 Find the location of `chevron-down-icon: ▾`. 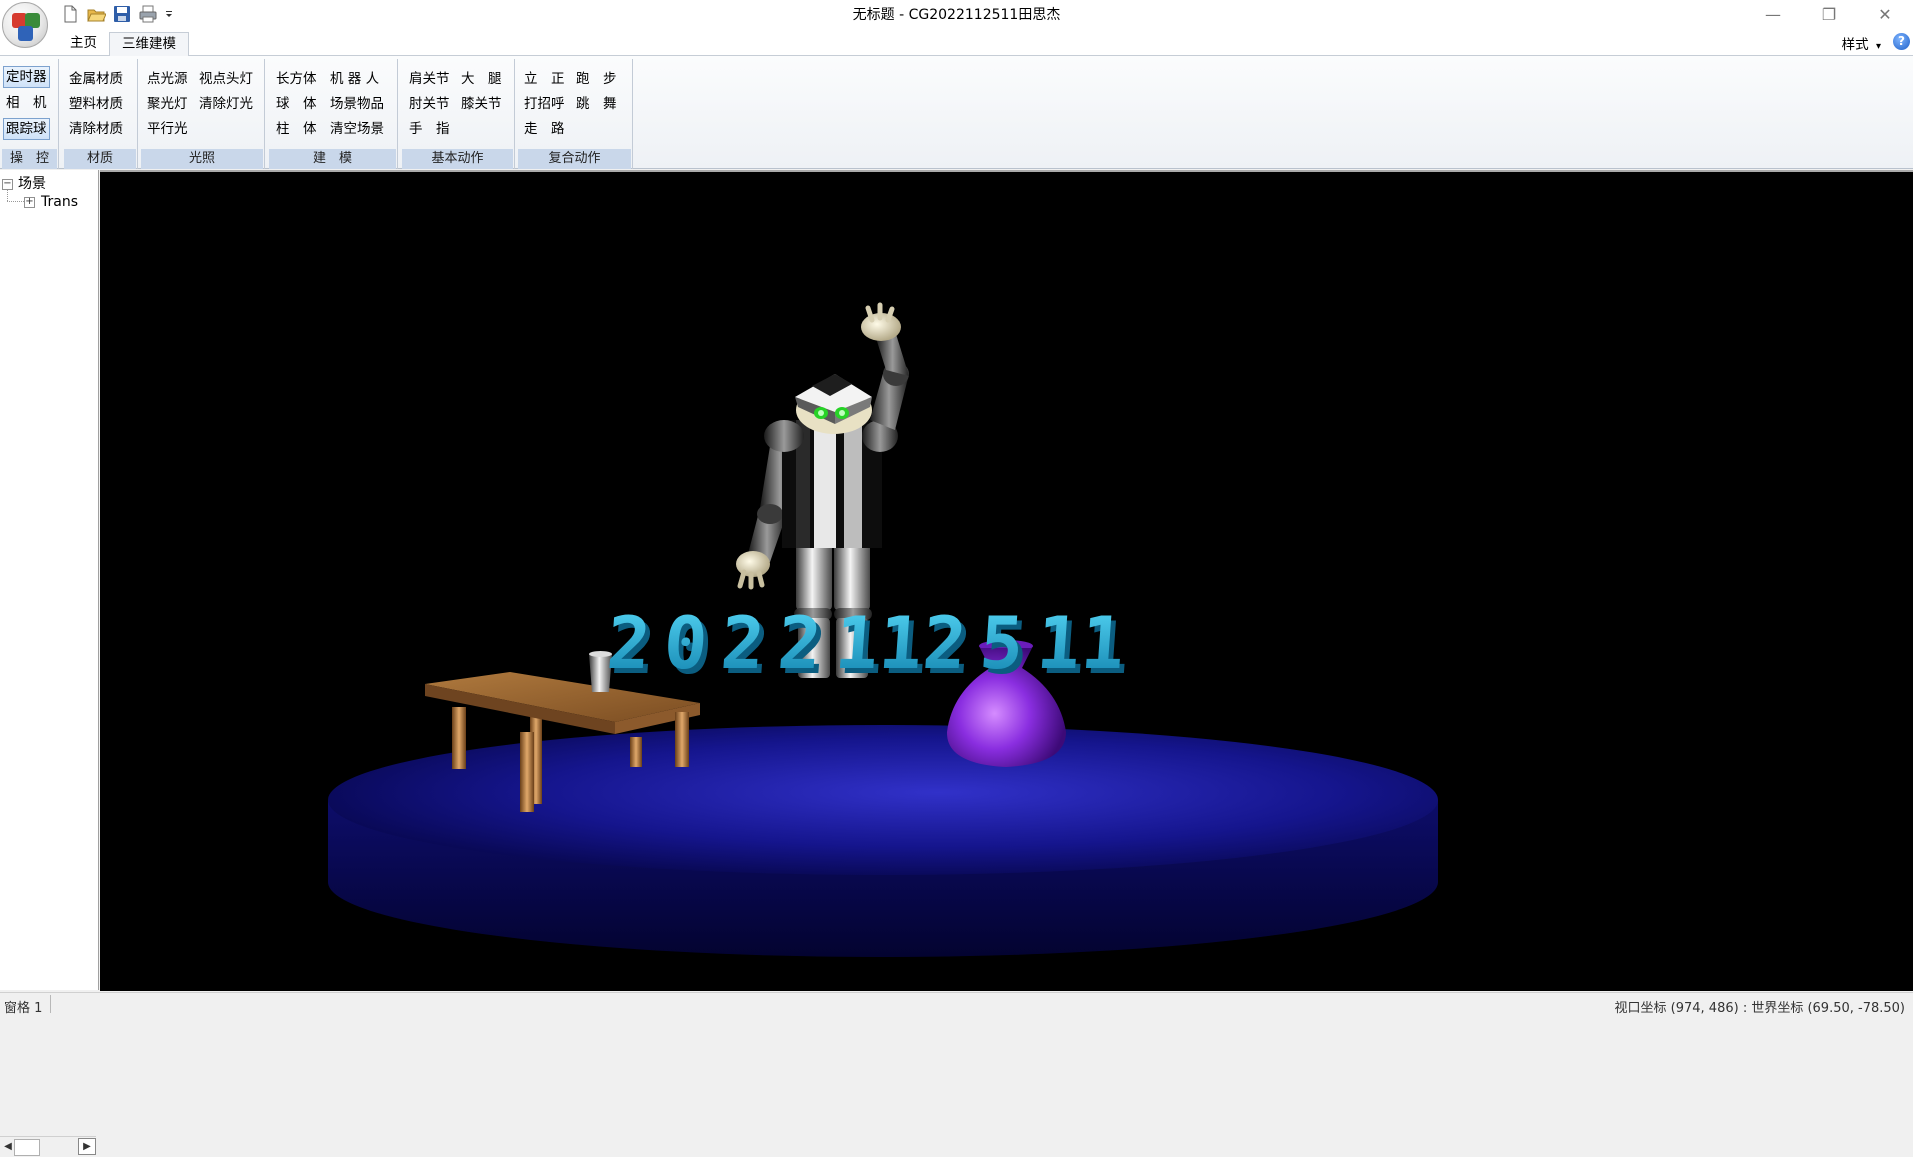

chevron-down-icon: ▾ is located at coordinates (1878, 46).